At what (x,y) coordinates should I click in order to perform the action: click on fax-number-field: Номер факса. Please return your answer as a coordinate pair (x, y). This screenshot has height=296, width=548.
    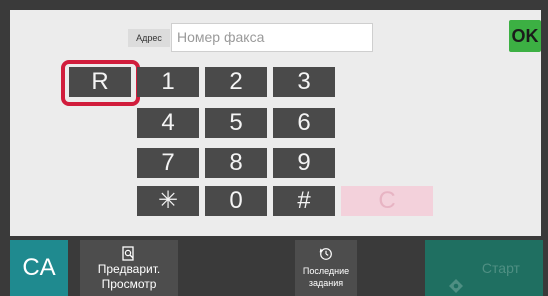
    Looking at the image, I should click on (272, 37).